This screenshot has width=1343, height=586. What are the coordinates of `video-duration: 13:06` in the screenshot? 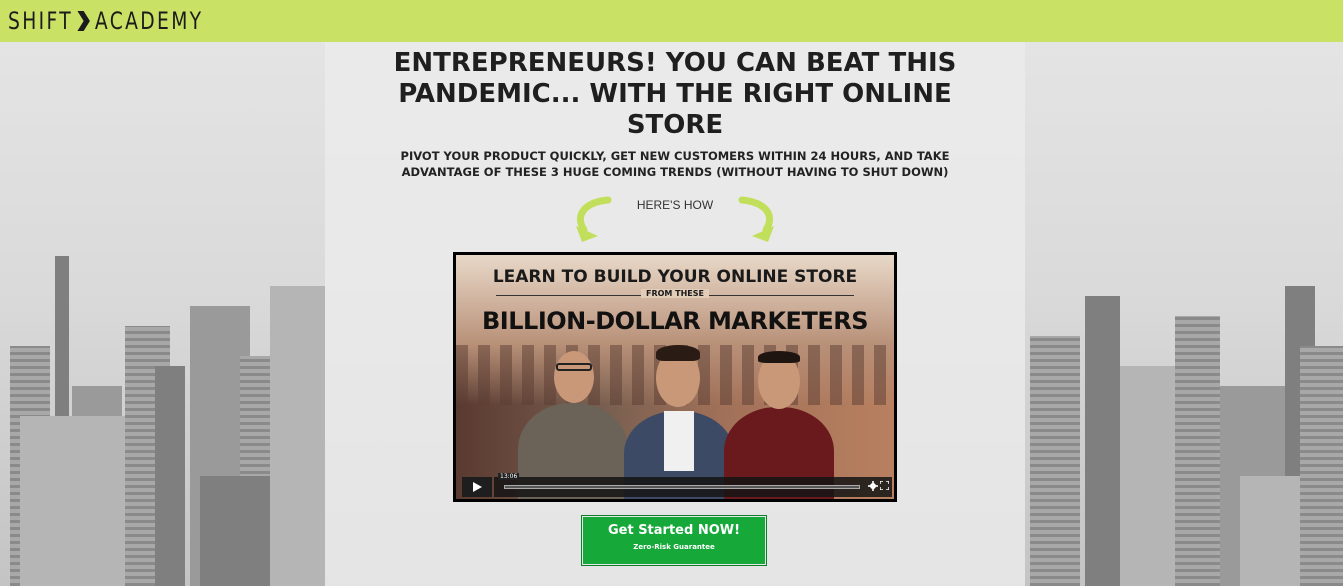 It's located at (509, 476).